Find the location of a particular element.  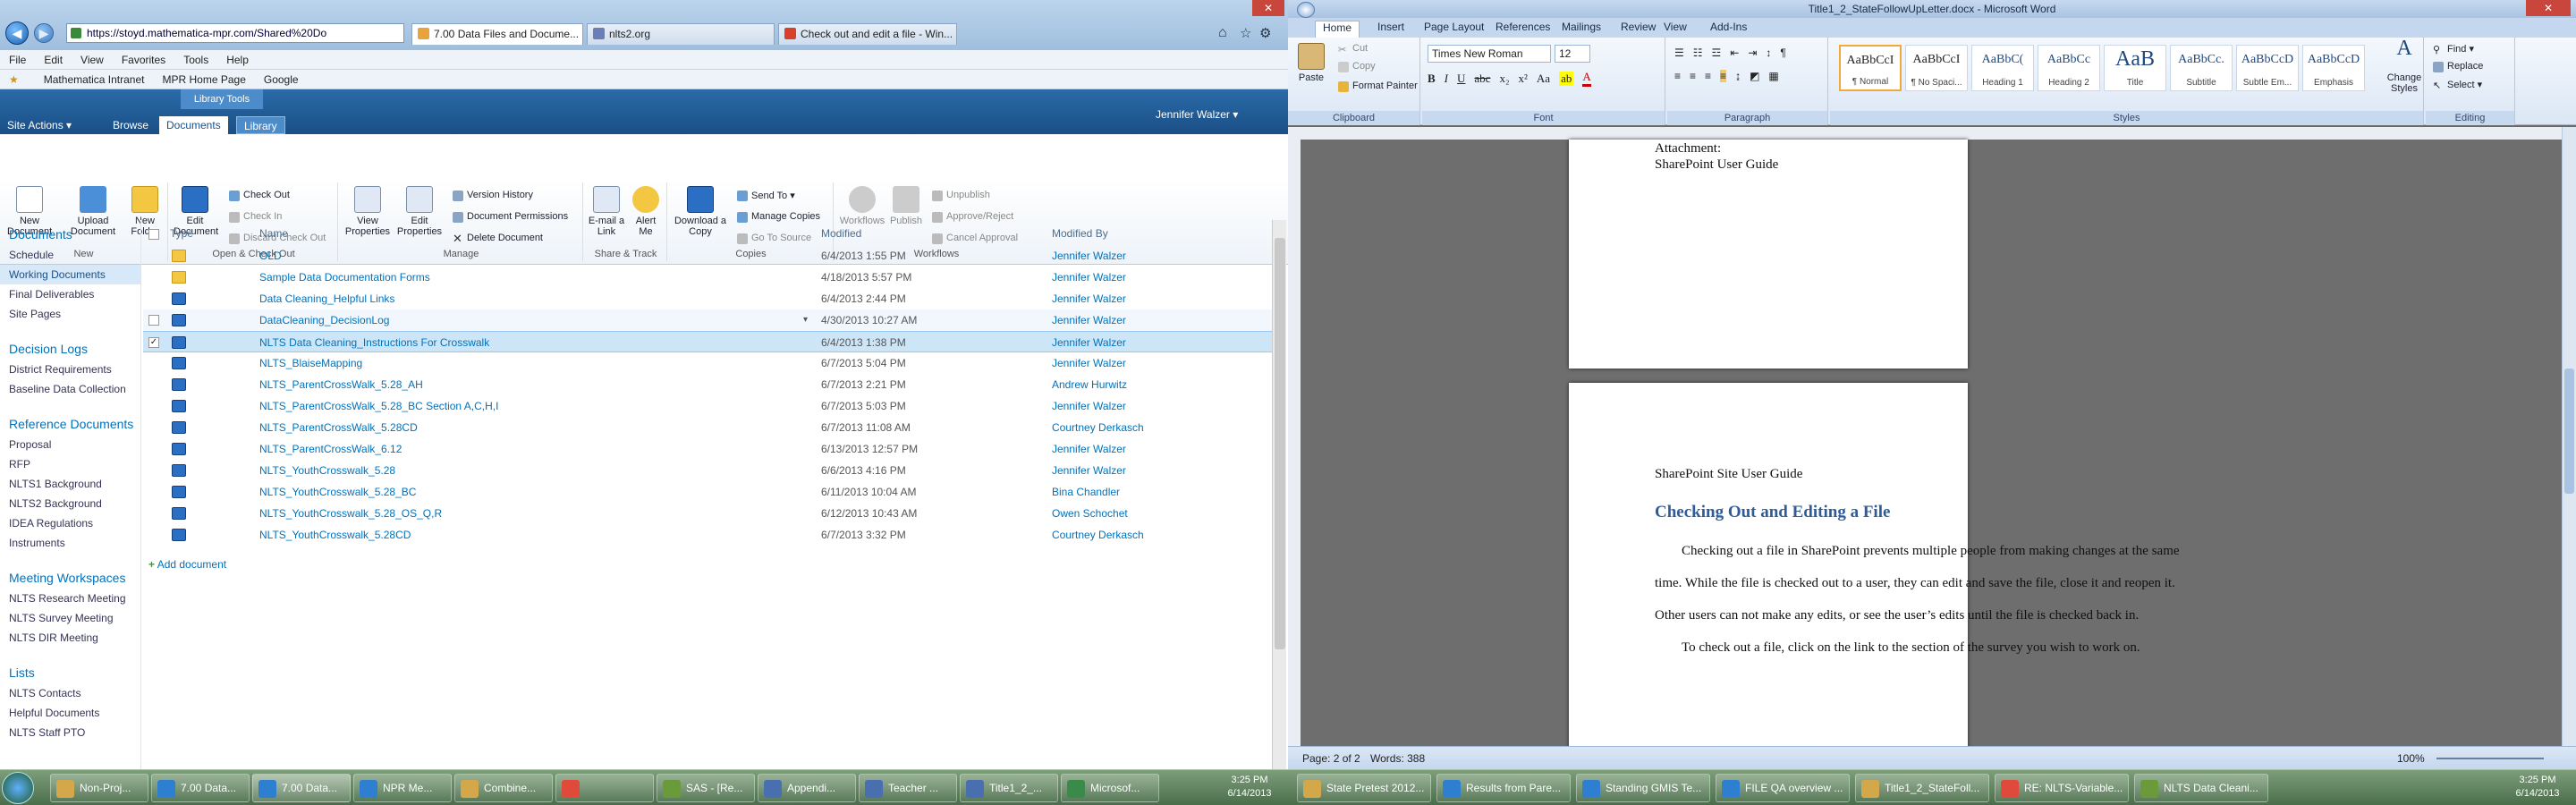

menu-tools: Tools is located at coordinates (195, 60).